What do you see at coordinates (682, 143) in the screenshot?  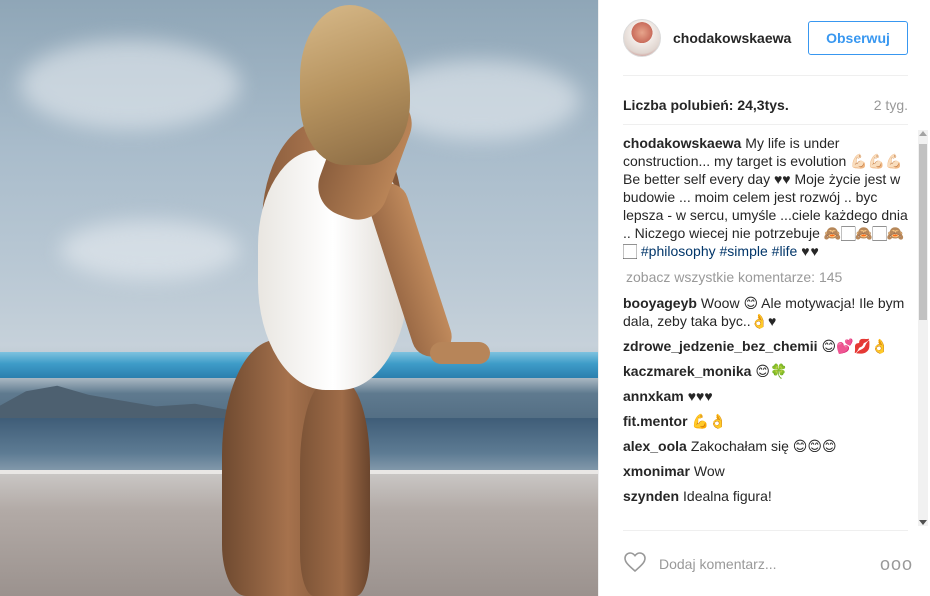 I see `caption-username: chodakowskaewa` at bounding box center [682, 143].